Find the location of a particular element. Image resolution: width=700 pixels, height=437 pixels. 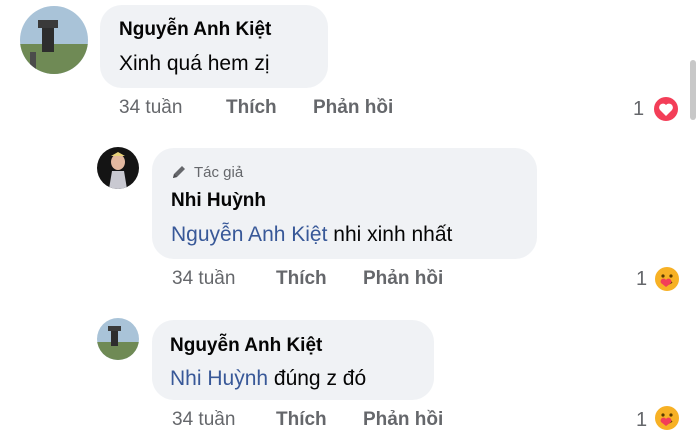

reply-text: nhi xinh nhất is located at coordinates (390, 234).